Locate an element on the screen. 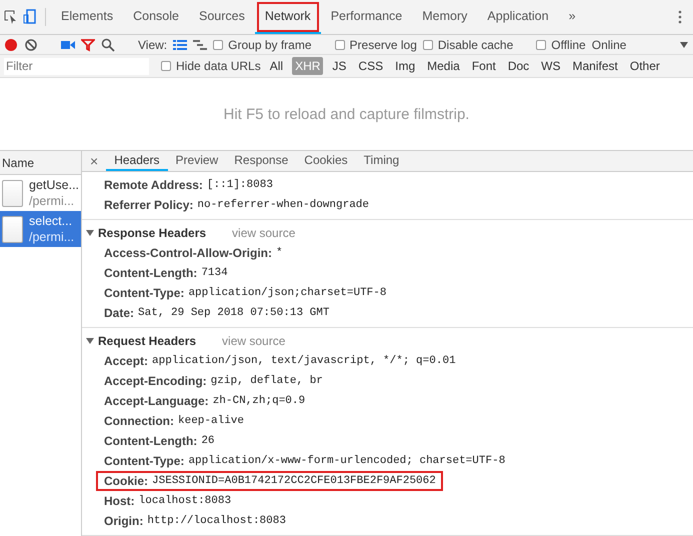 This screenshot has height=536, width=693. header-name: Connection: is located at coordinates (139, 421).